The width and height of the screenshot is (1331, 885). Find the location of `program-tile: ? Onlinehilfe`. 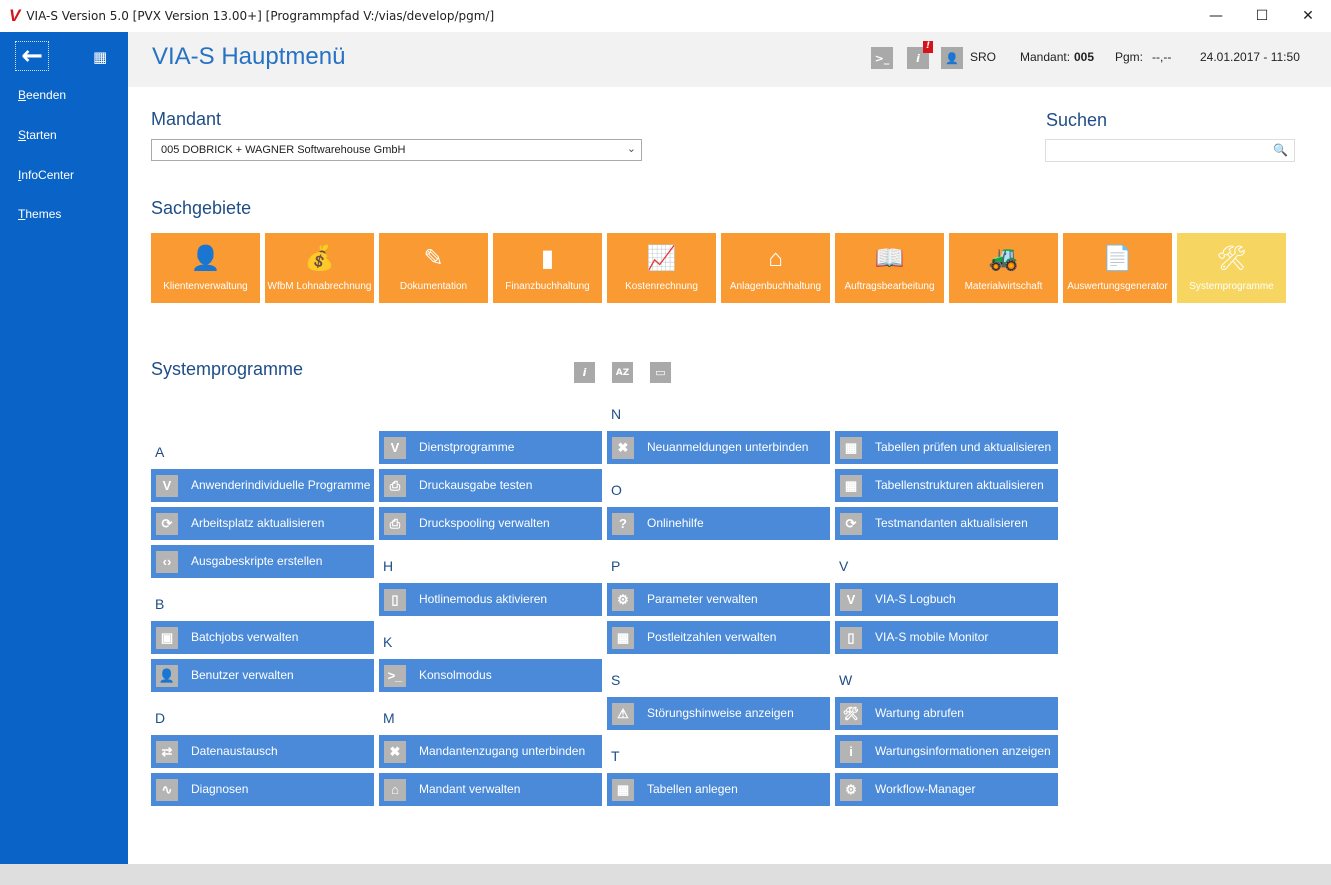

program-tile: ? Onlinehilfe is located at coordinates (718, 523).